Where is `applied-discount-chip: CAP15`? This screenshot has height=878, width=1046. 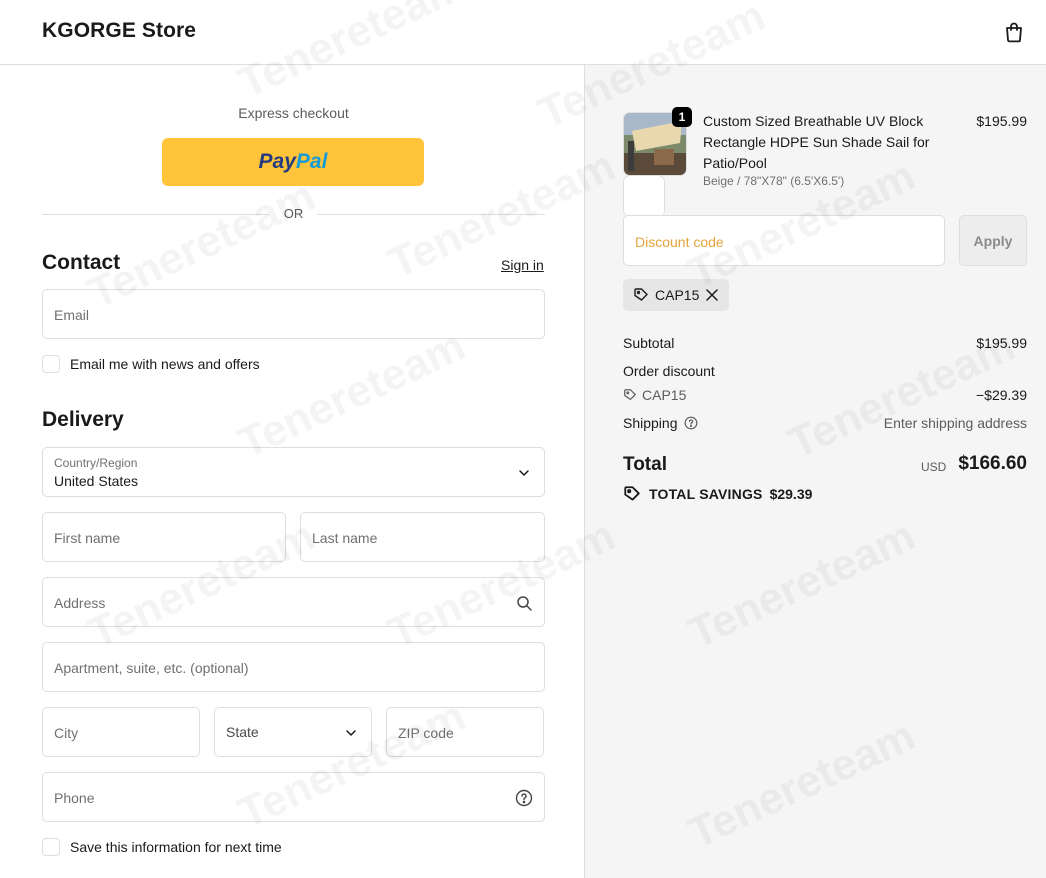
applied-discount-chip: CAP15 is located at coordinates (676, 295).